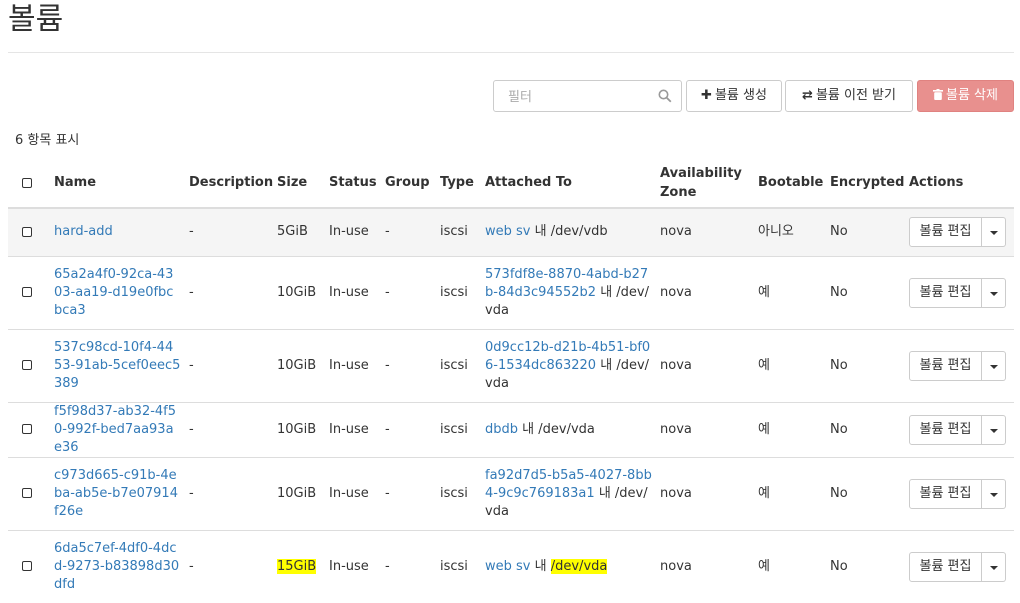 This screenshot has height=603, width=1020. What do you see at coordinates (297, 566) in the screenshot?
I see `volume-size: 15GiB` at bounding box center [297, 566].